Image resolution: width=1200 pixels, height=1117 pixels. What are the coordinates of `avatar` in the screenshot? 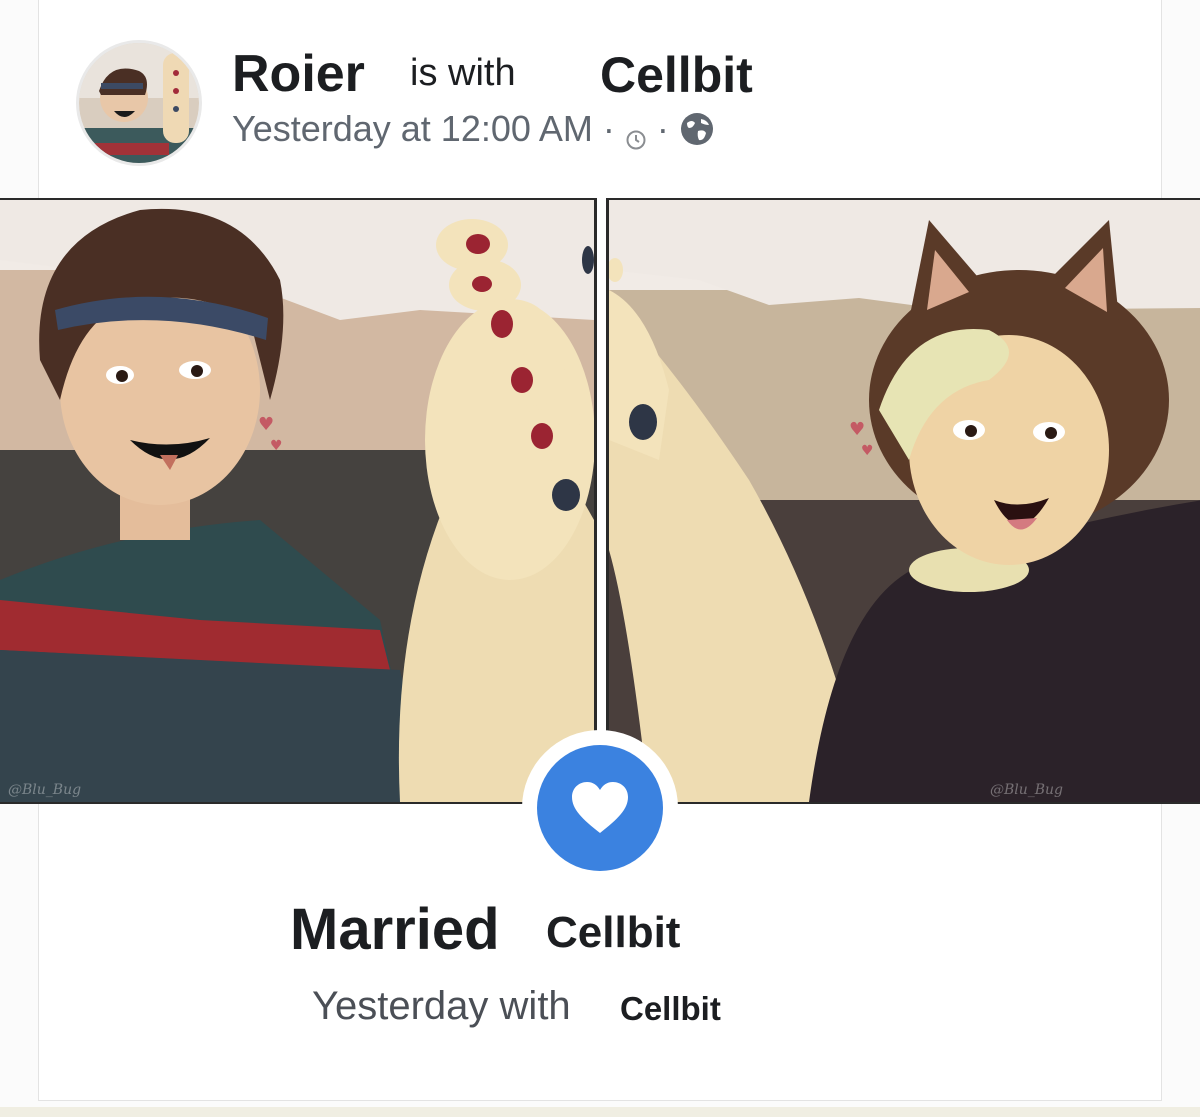 It's located at (139, 103).